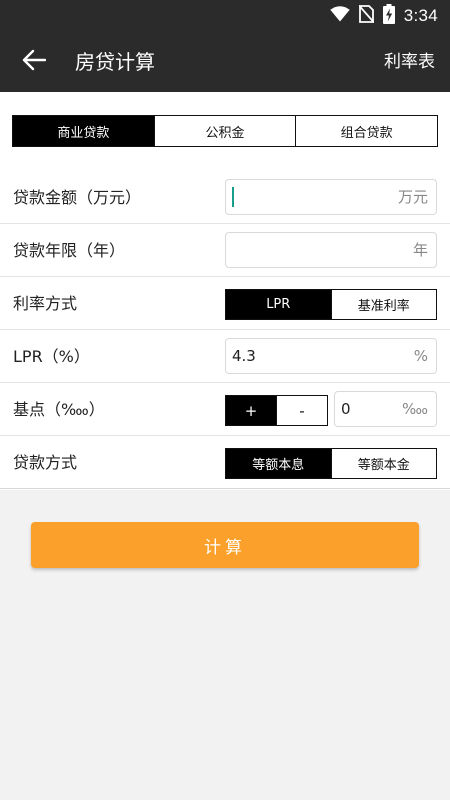  Describe the element at coordinates (383, 304) in the screenshot. I see `rate-mode-benchmark: 基准利率` at that location.